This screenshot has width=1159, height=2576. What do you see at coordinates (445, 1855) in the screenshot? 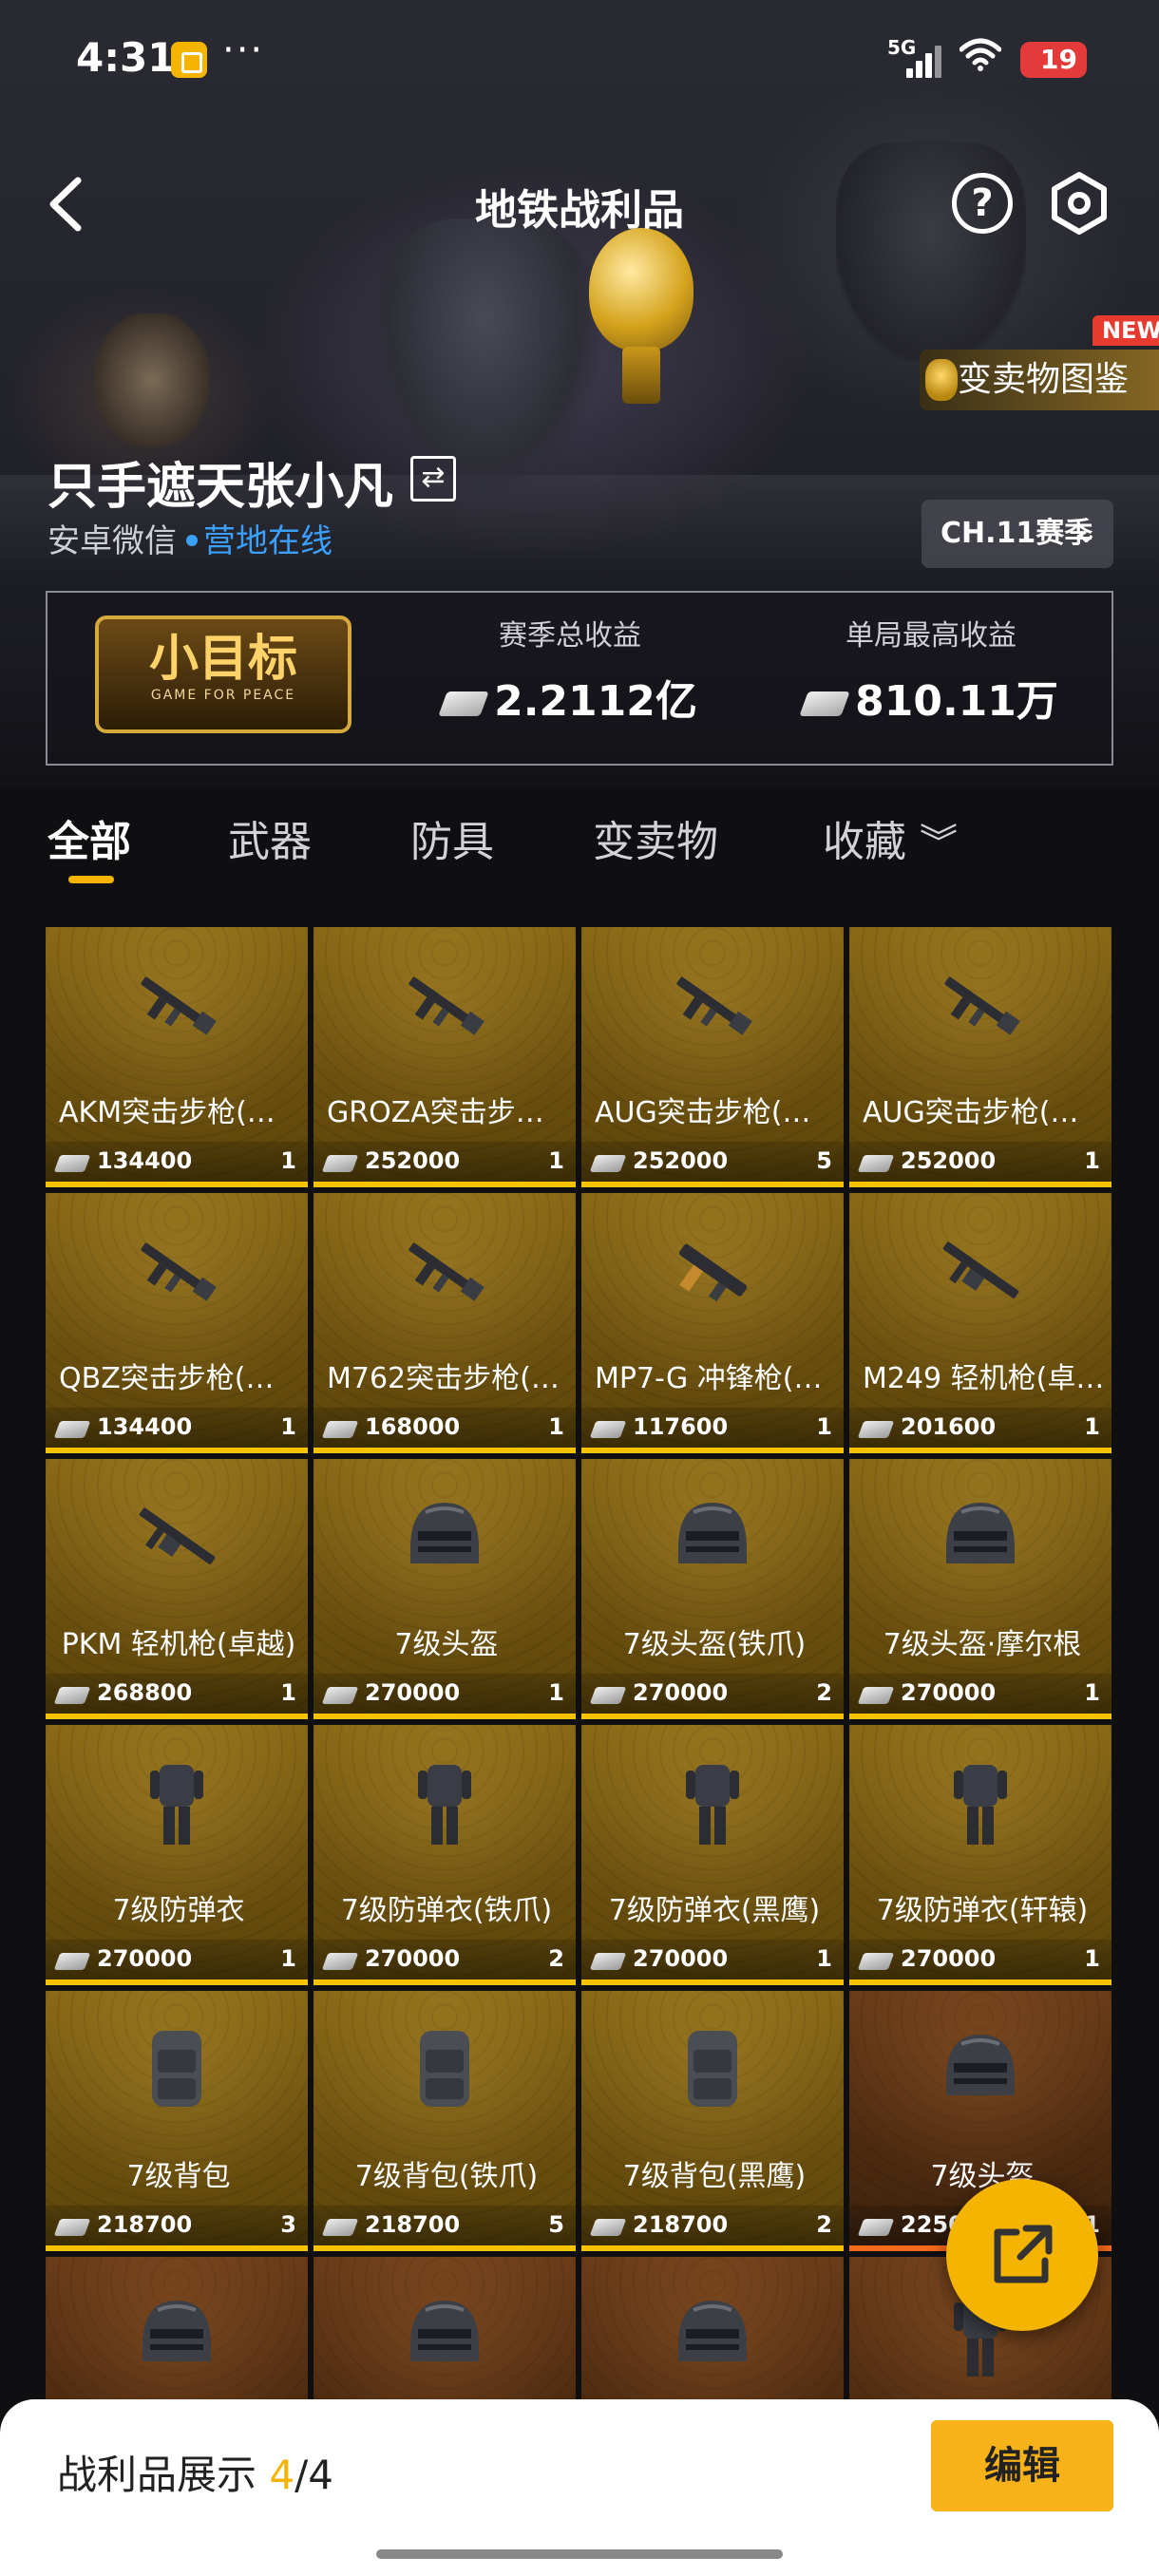
I see `loot-item-tile: 7级防弹衣(铁爪) 270000 2` at bounding box center [445, 1855].